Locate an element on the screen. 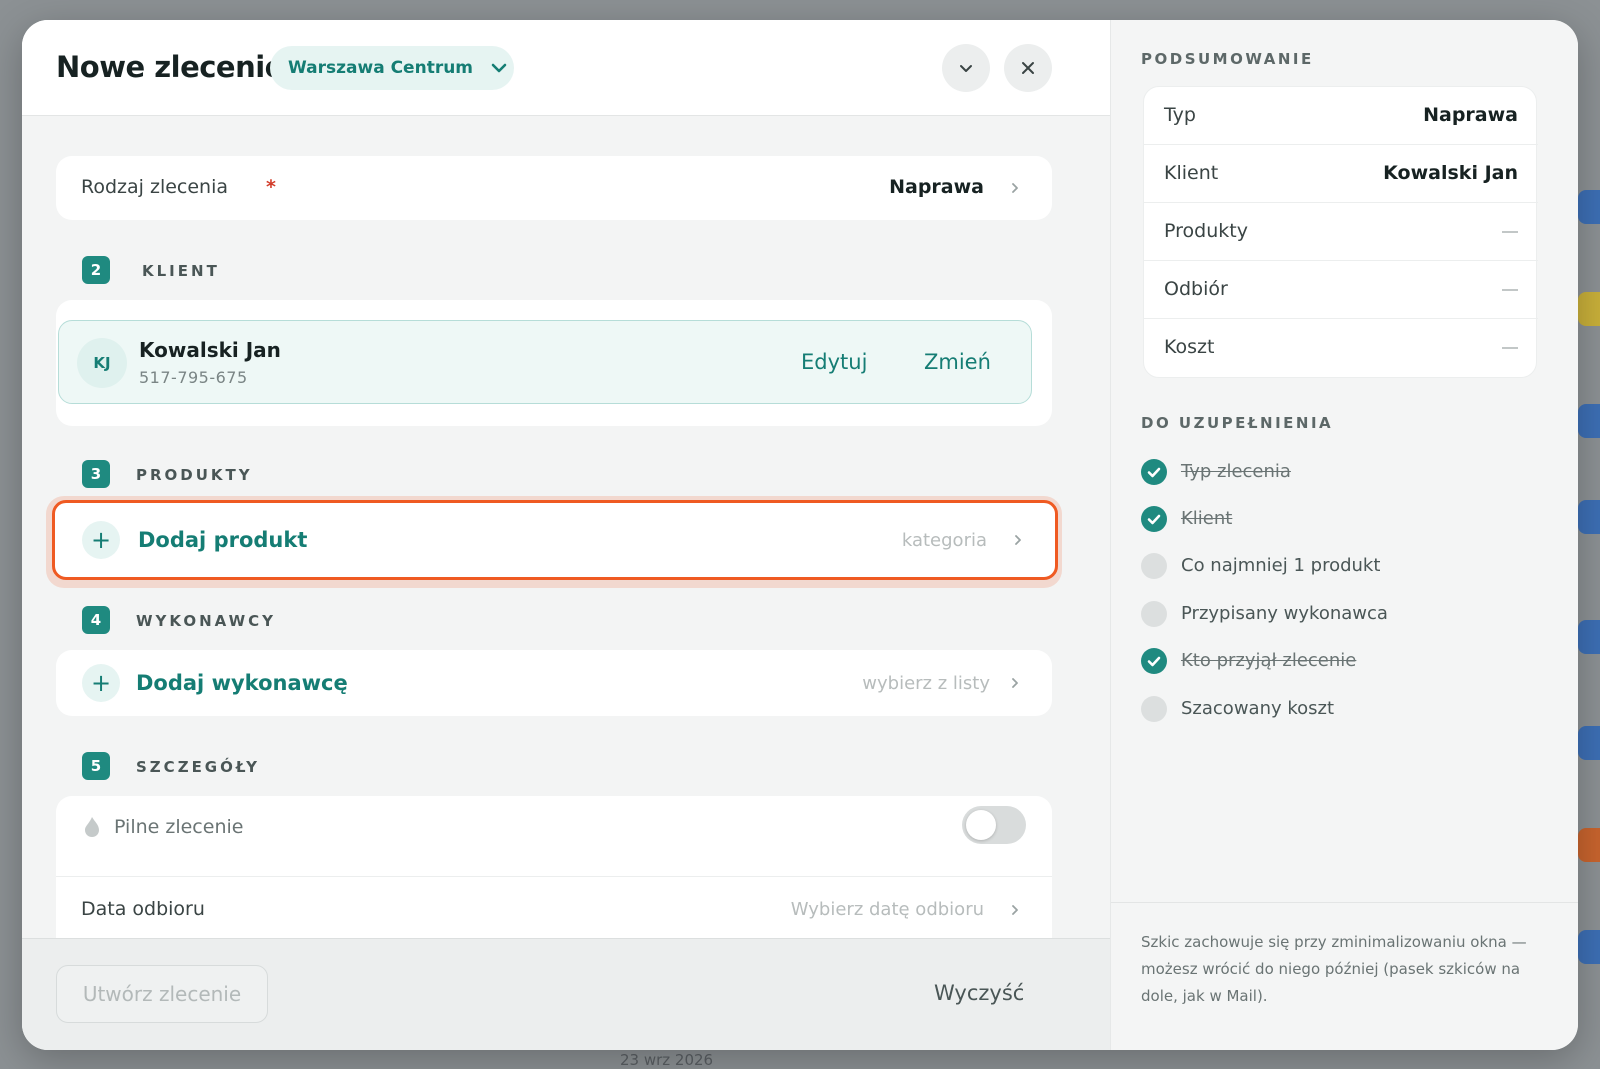 This screenshot has height=1069, width=1600. add-product-label: Dodaj produkt is located at coordinates (223, 540).